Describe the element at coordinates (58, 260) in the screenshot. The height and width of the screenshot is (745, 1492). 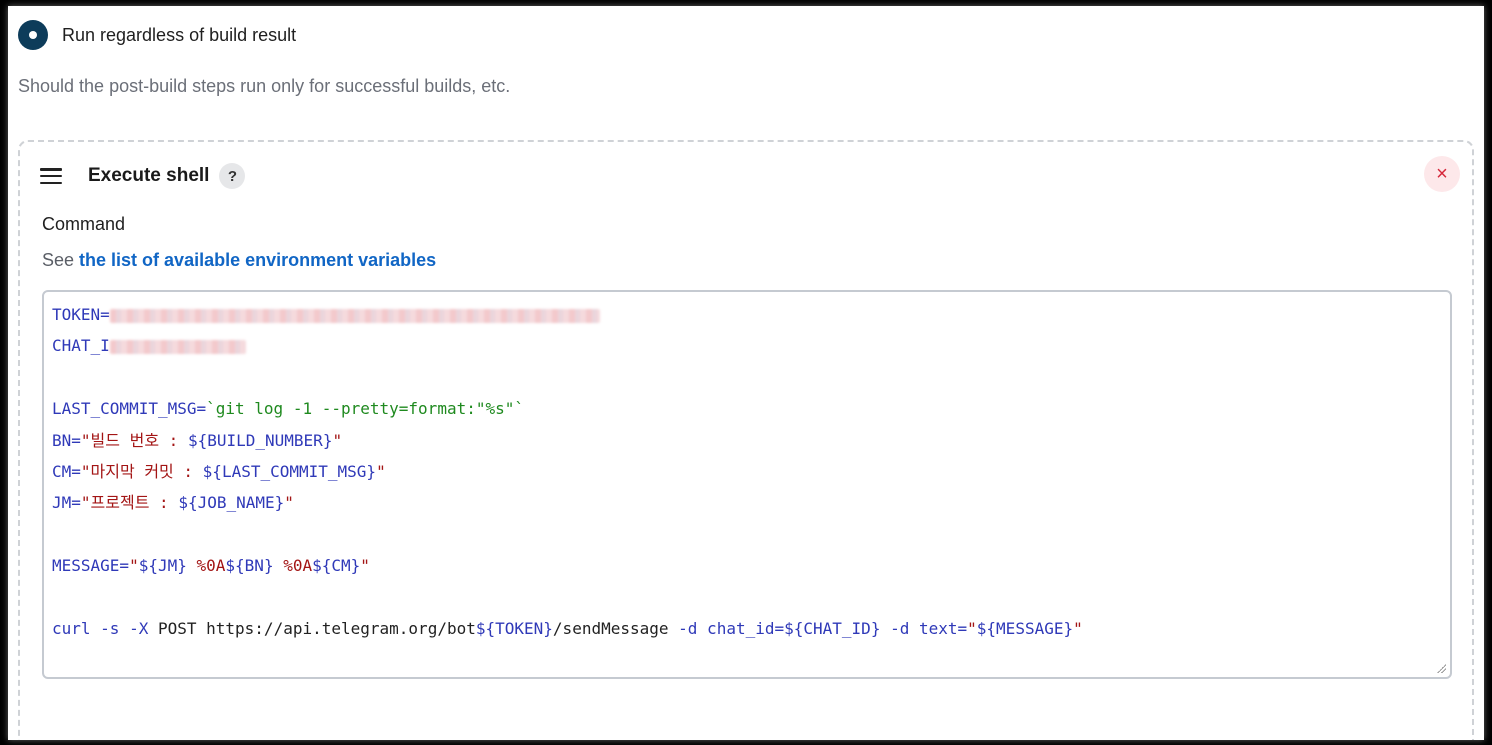
I see `env-prefix: See` at that location.